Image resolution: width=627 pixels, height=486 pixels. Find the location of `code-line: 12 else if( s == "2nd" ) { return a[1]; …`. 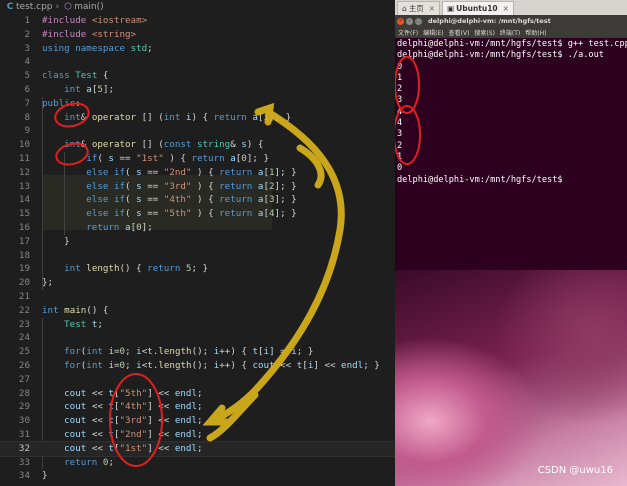

code-line: 12 else if( s == "2nd" ) { return a[1]; … is located at coordinates (197, 173).